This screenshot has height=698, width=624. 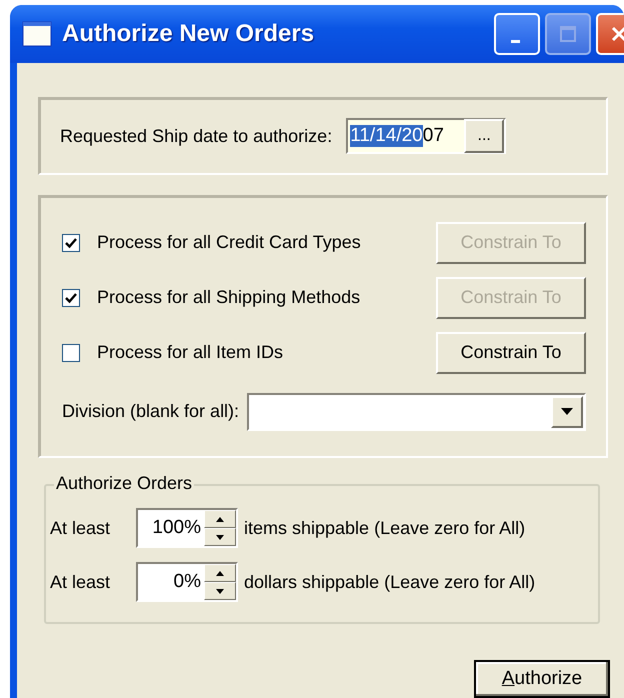 What do you see at coordinates (190, 352) in the screenshot?
I see `checkbox-label: Process for all Item IDs` at bounding box center [190, 352].